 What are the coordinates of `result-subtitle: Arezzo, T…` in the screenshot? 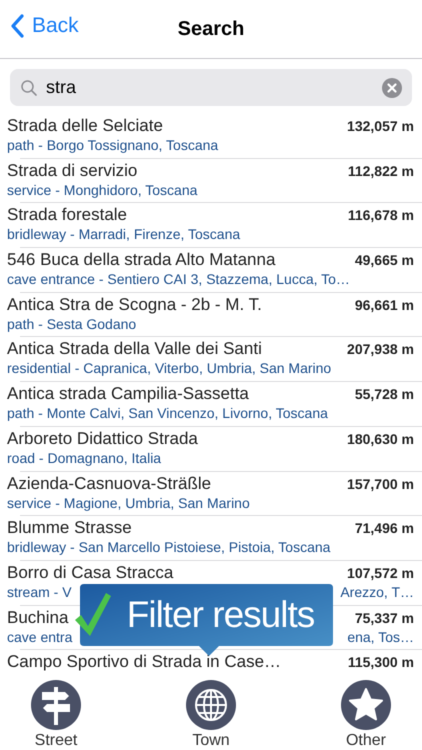 It's located at (377, 591).